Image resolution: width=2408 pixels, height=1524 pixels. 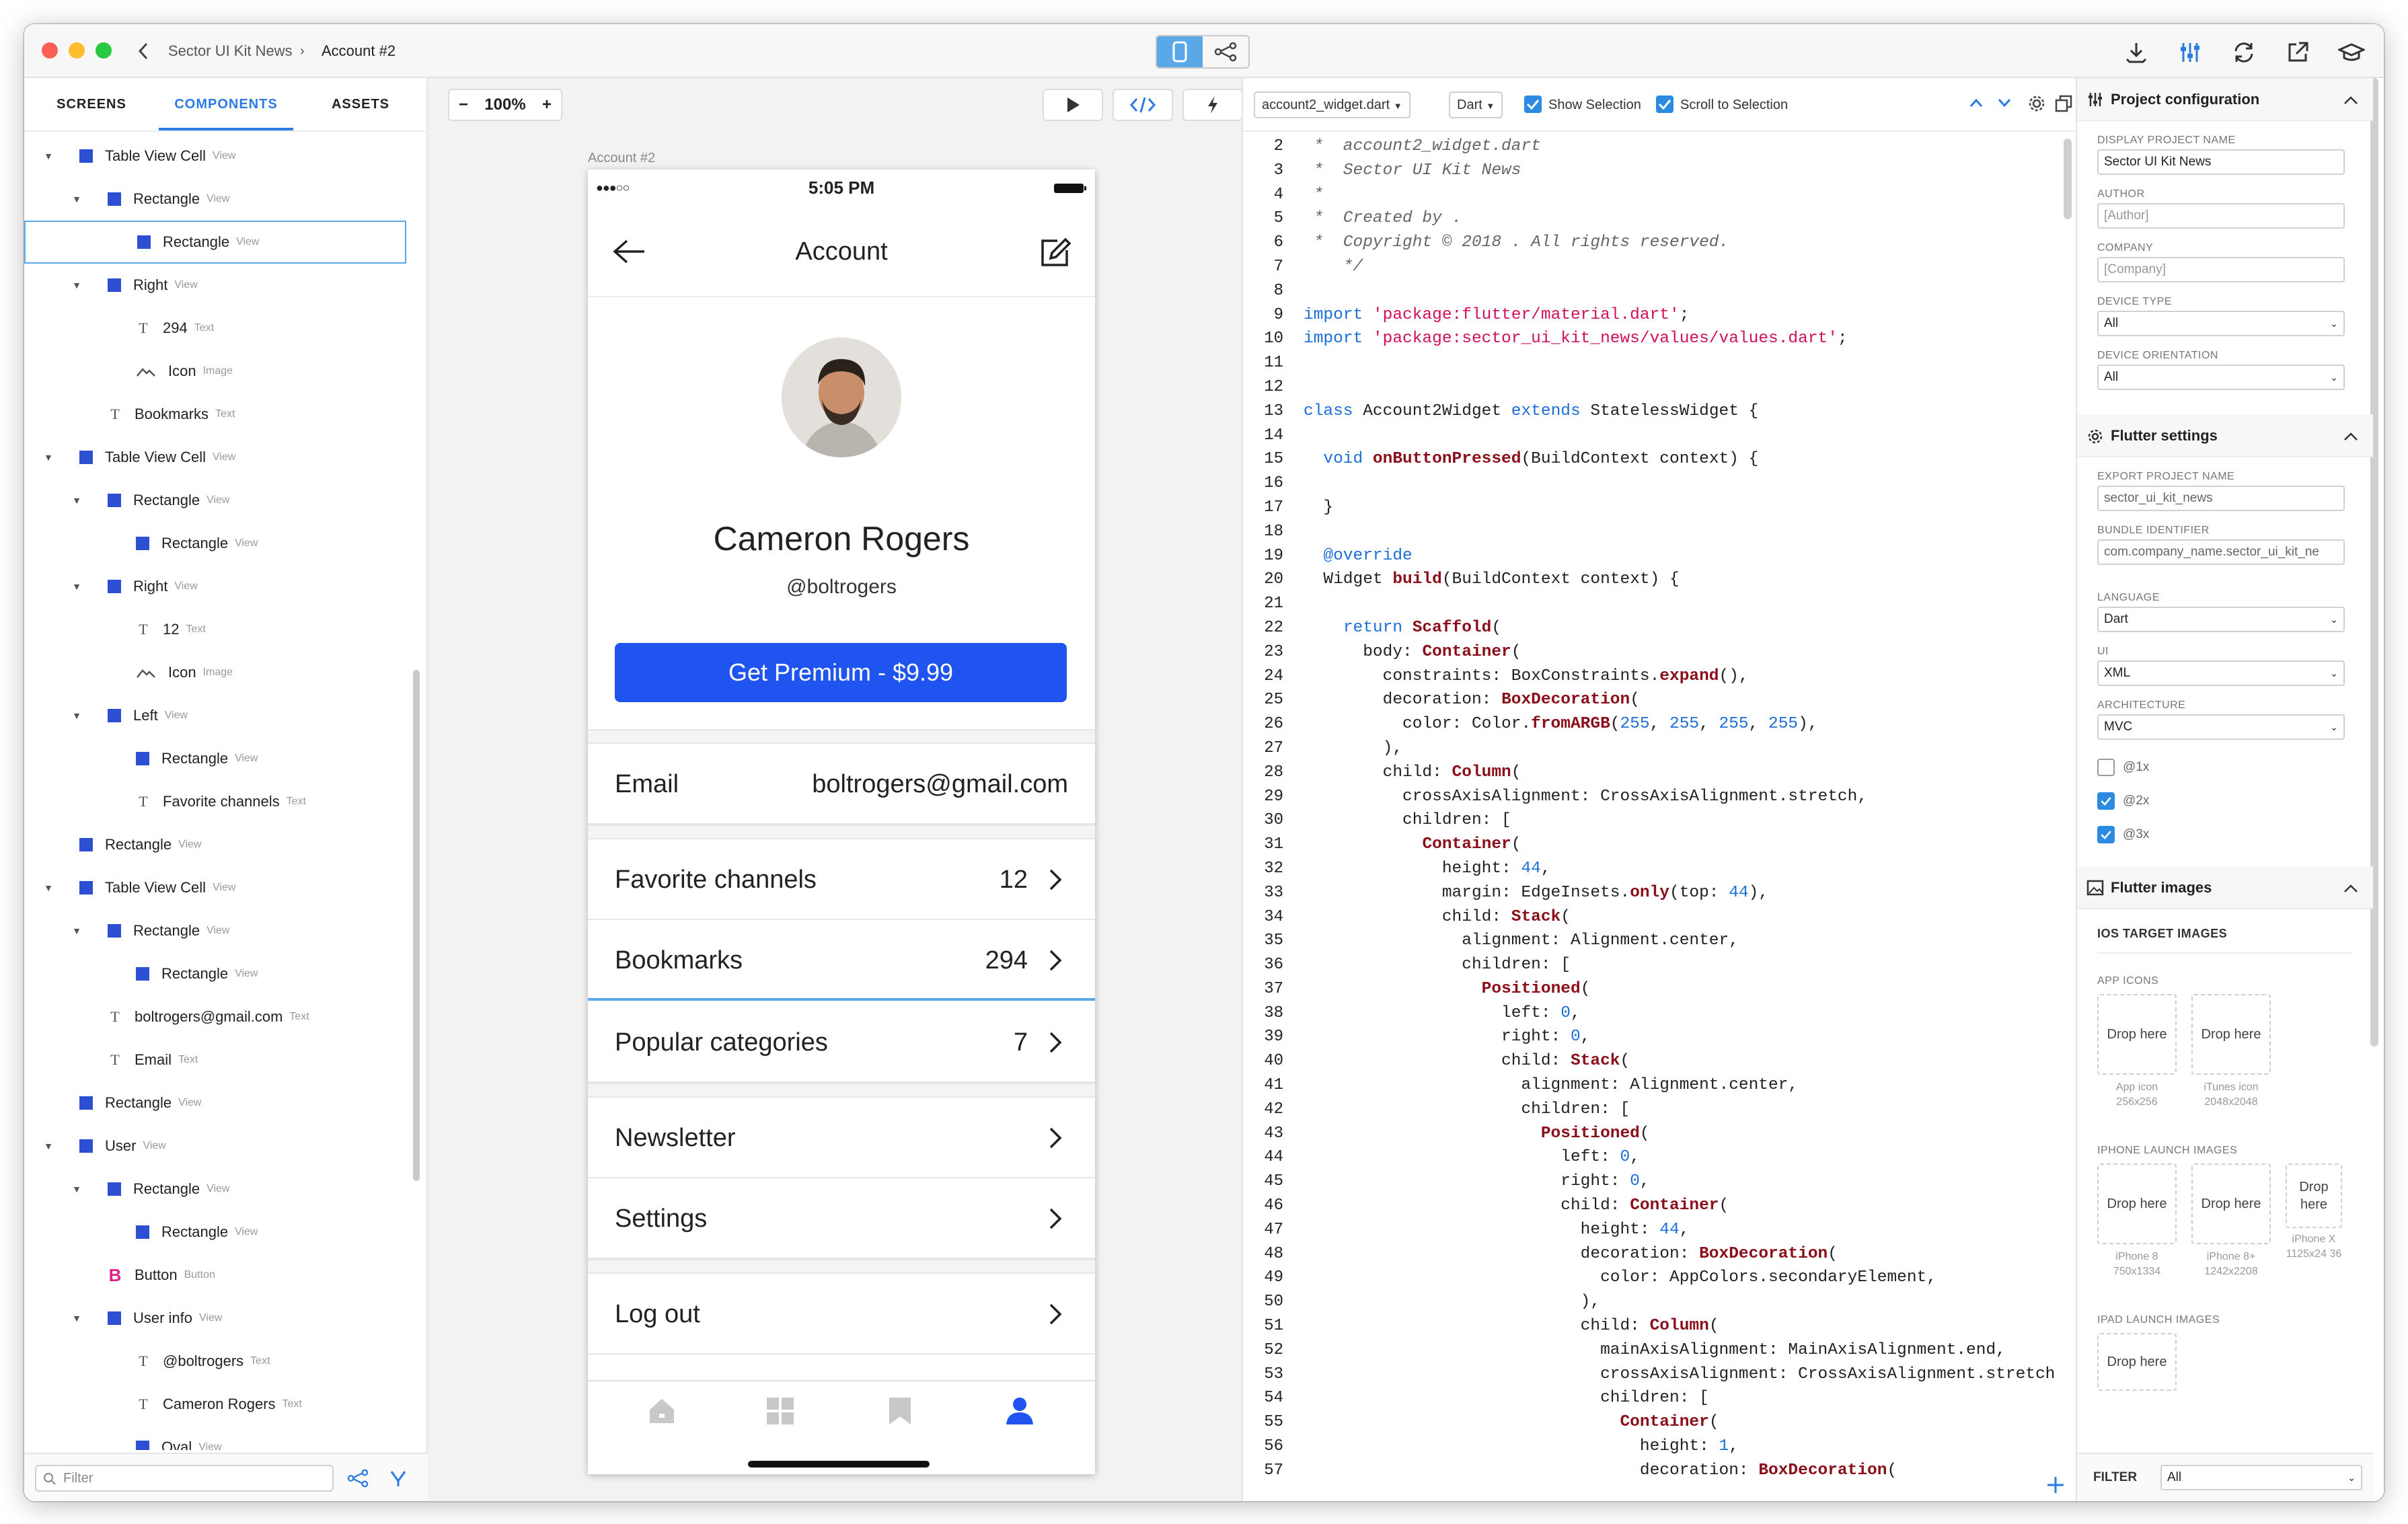 What do you see at coordinates (50, 51) in the screenshot?
I see `close-window-button` at bounding box center [50, 51].